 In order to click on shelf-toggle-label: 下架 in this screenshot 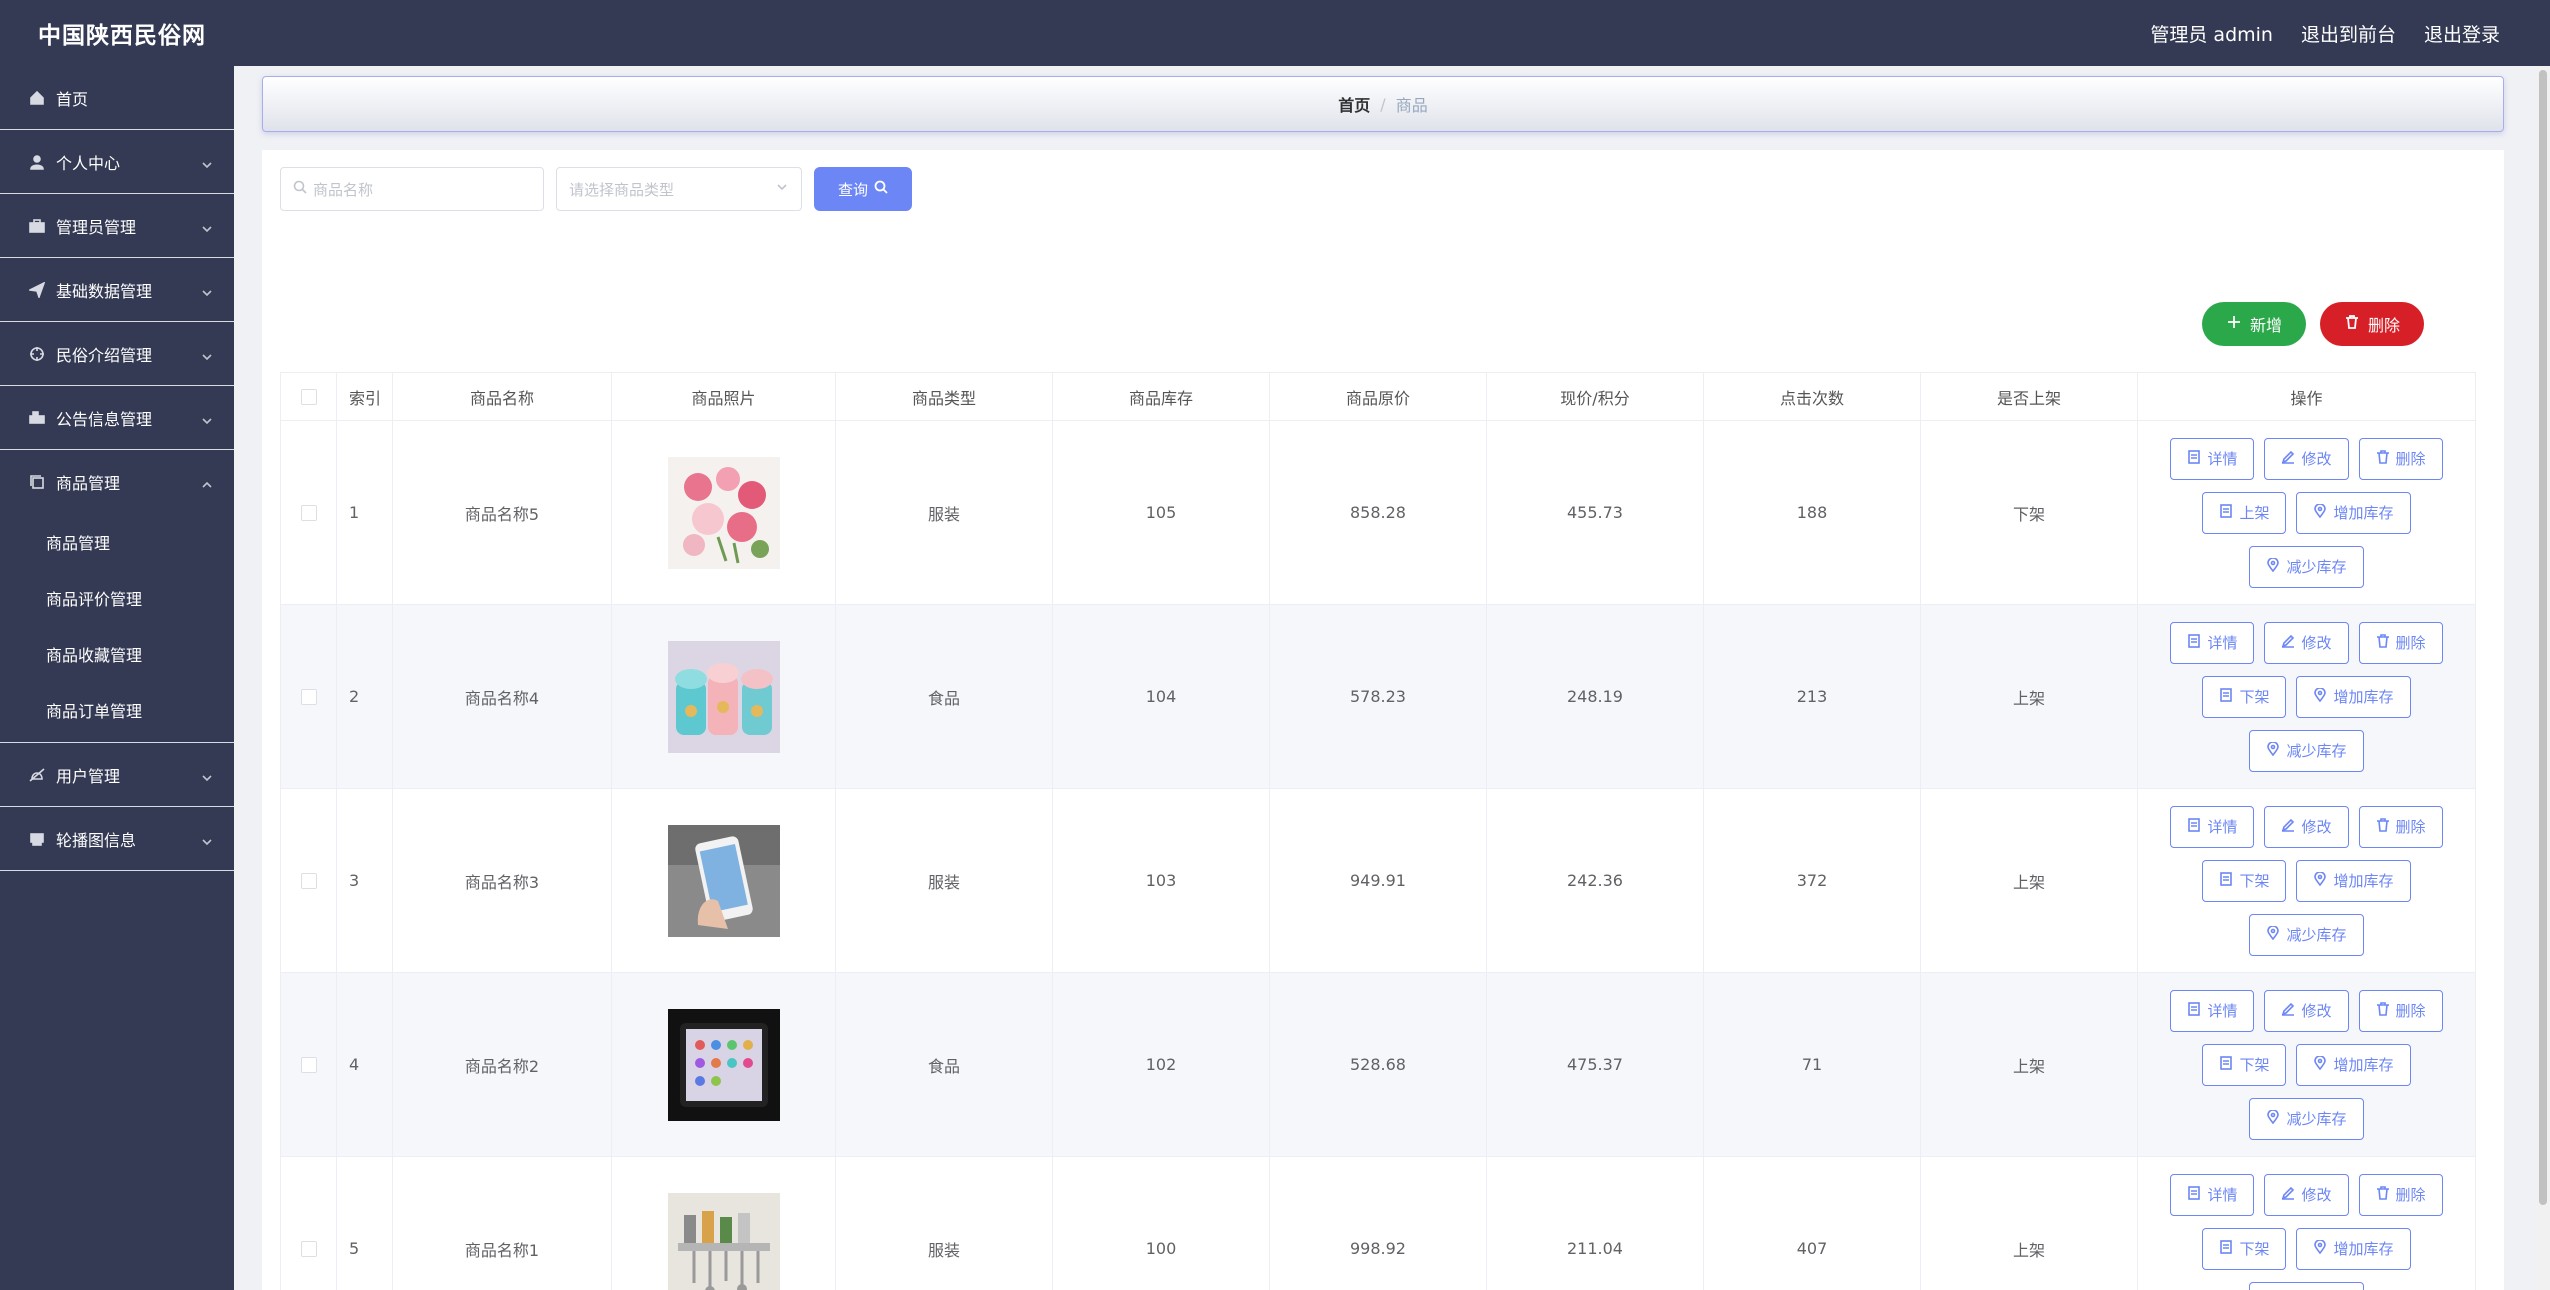, I will do `click(2254, 697)`.